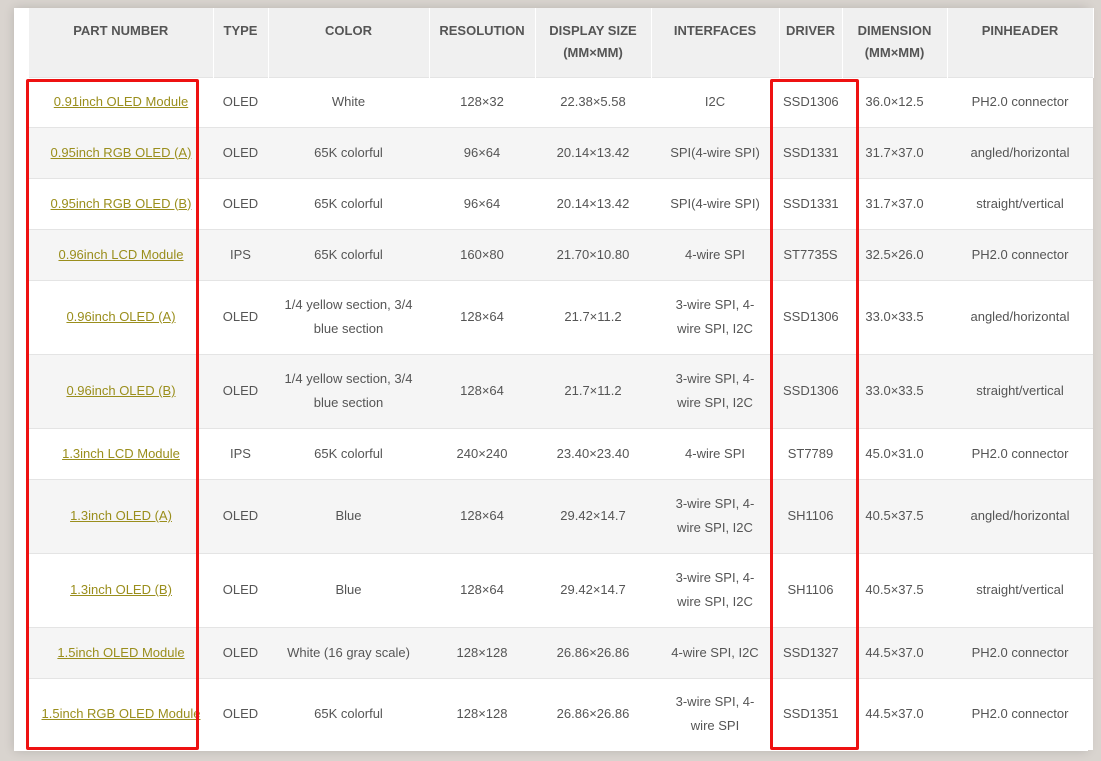 This screenshot has width=1101, height=761. What do you see at coordinates (810, 254) in the screenshot?
I see `cell-driver: ST7735S` at bounding box center [810, 254].